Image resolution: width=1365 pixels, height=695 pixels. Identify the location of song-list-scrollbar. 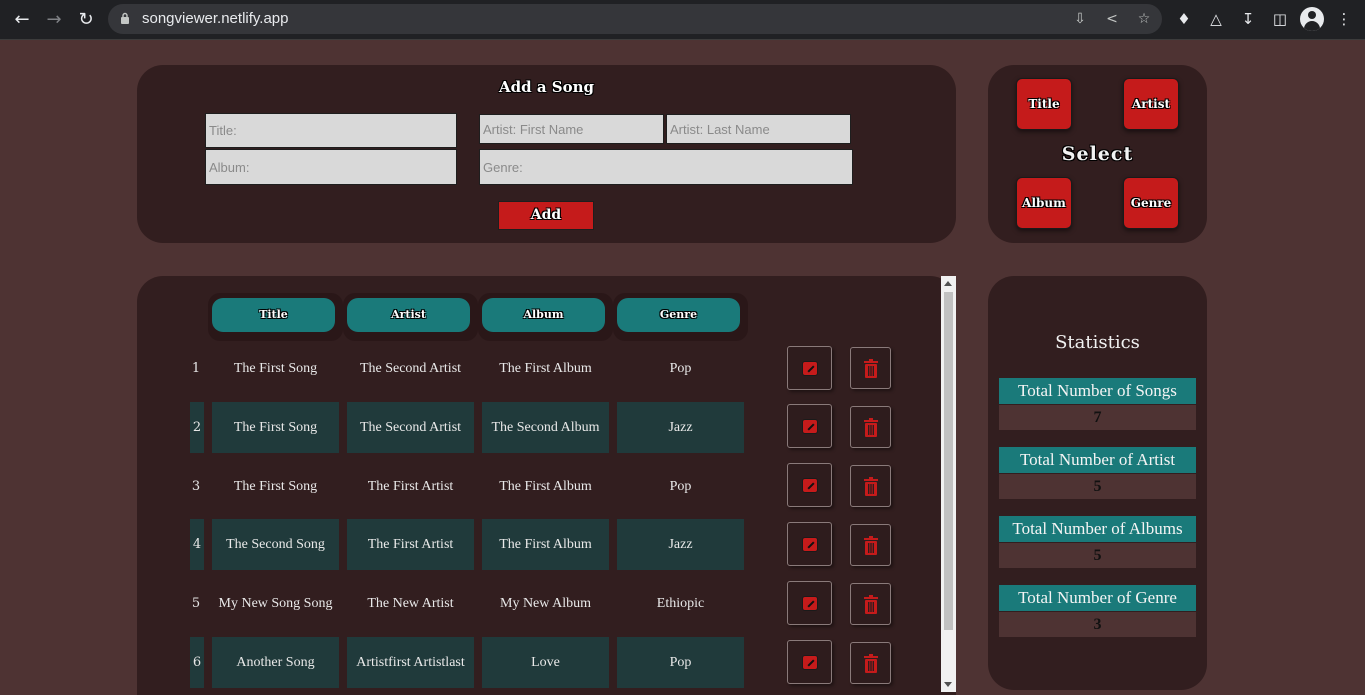
(948, 484).